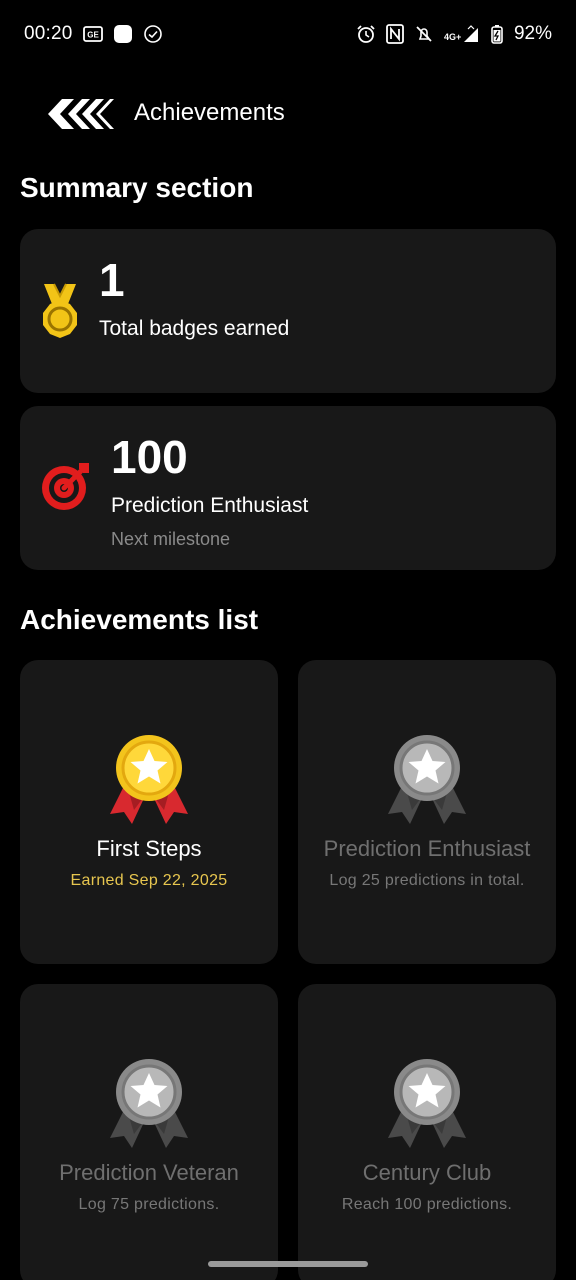  I want to click on back-chevrons-icon, so click(80, 116).